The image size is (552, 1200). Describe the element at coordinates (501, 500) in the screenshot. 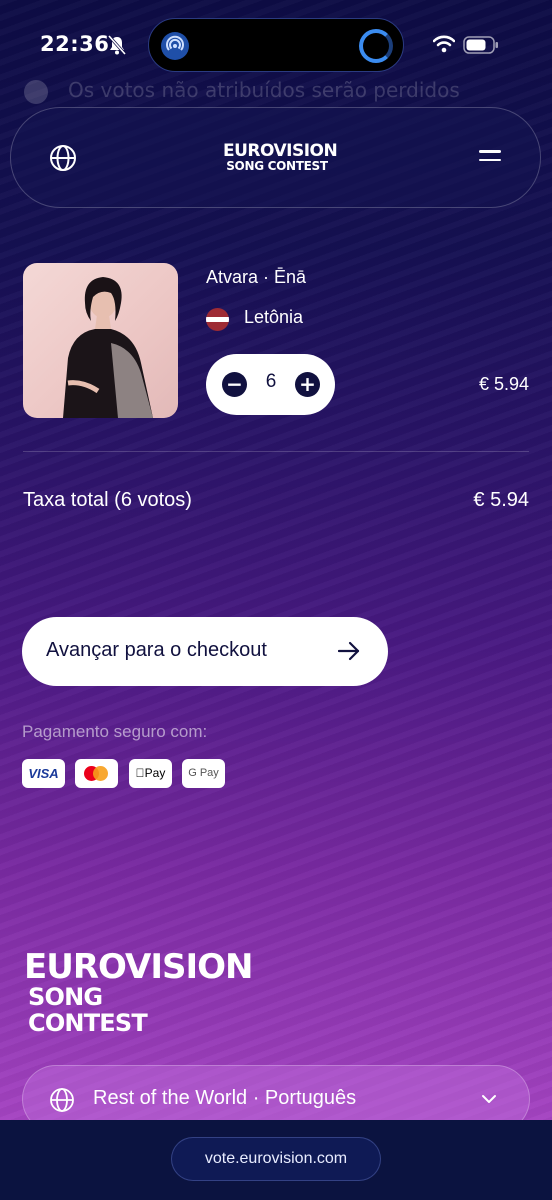

I see `total-value: € 5.94` at that location.